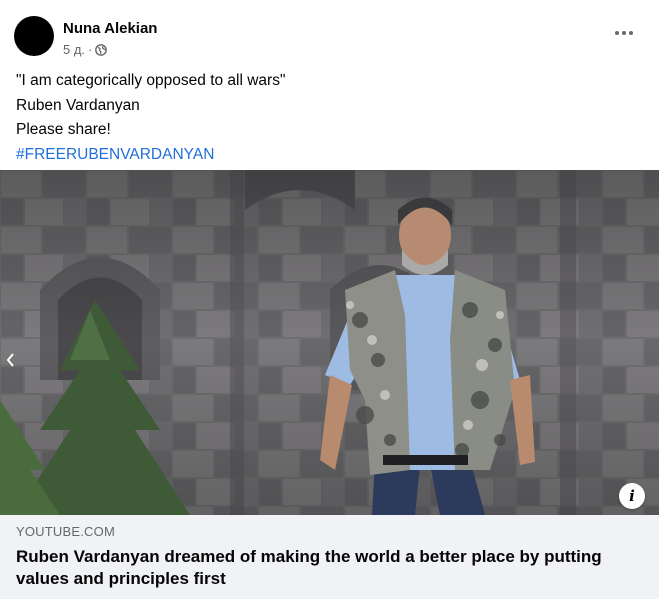  What do you see at coordinates (10, 360) in the screenshot?
I see `chevron-left-icon` at bounding box center [10, 360].